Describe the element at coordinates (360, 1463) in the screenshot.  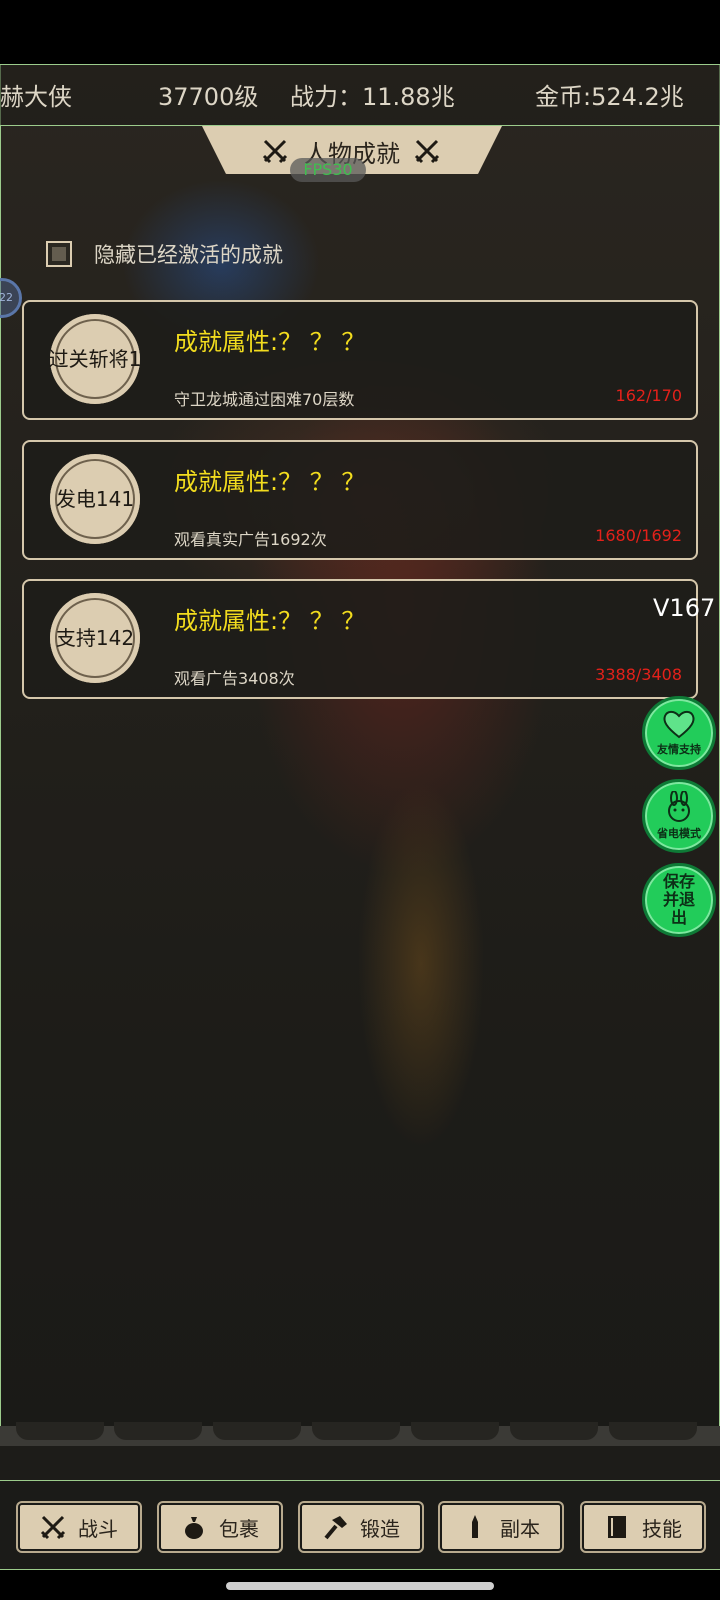
I see `strip-gap` at that location.